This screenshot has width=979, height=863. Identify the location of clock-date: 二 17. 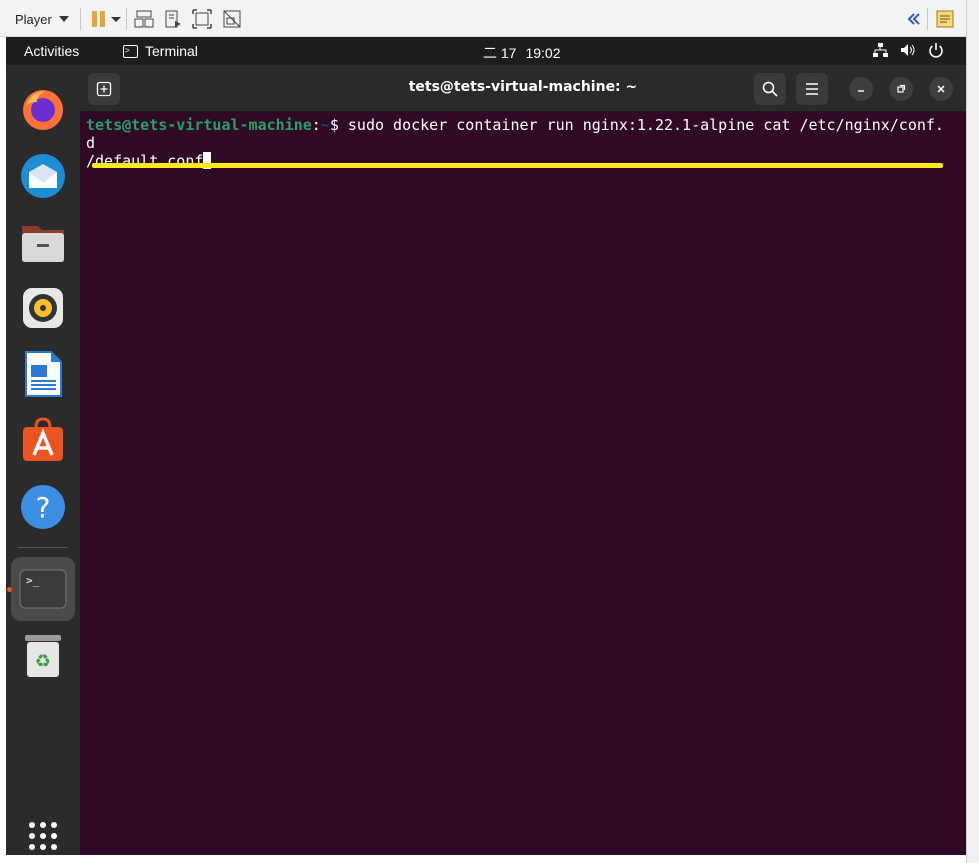
(500, 53).